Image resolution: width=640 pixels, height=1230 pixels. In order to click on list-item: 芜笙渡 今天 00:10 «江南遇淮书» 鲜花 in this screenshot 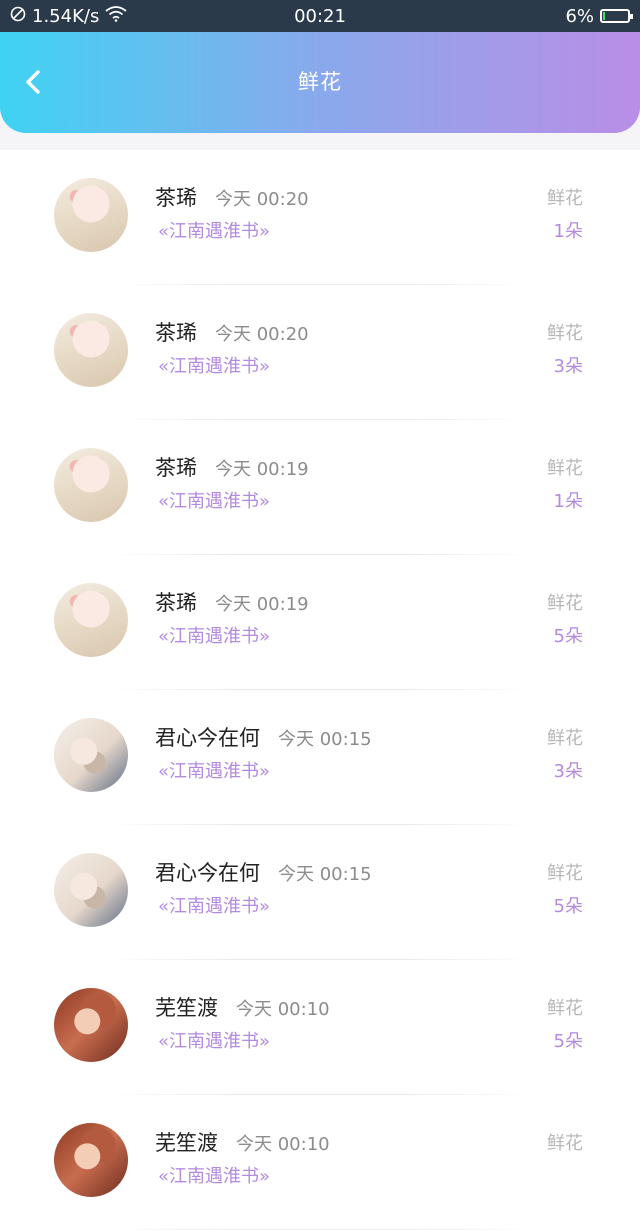, I will do `click(320, 1162)`.